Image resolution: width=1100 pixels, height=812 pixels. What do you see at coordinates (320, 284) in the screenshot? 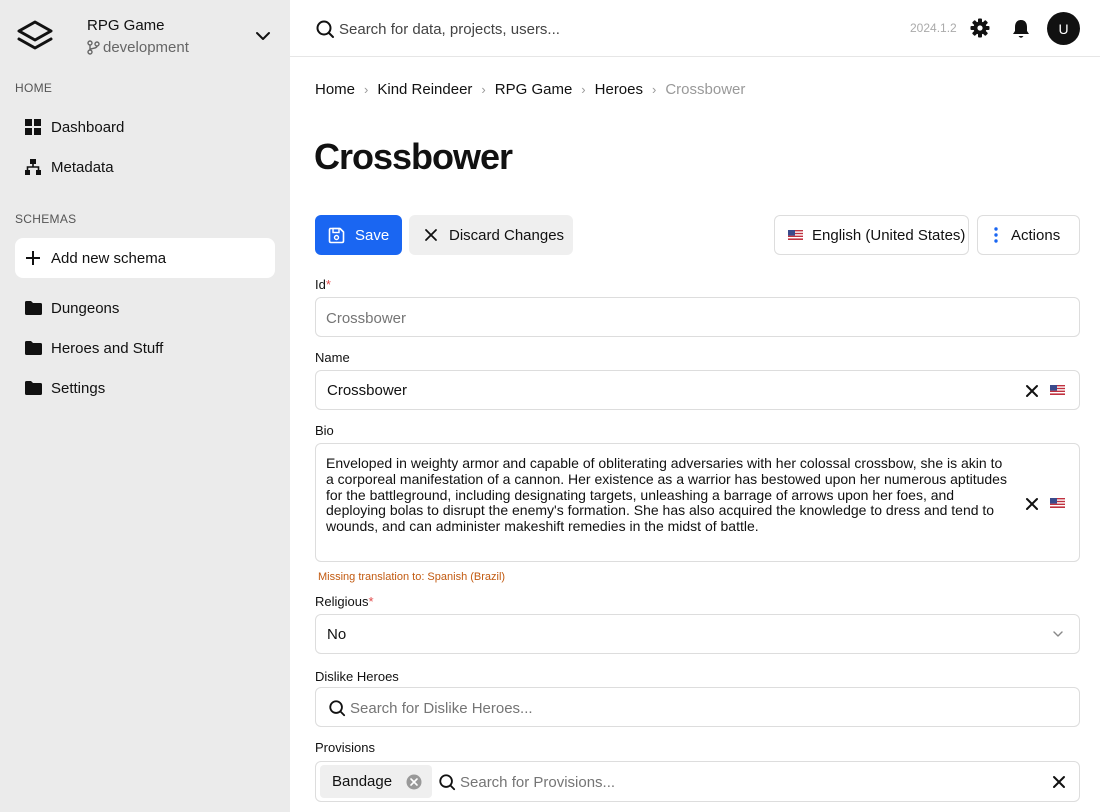
I see `id-label-text: Id` at bounding box center [320, 284].